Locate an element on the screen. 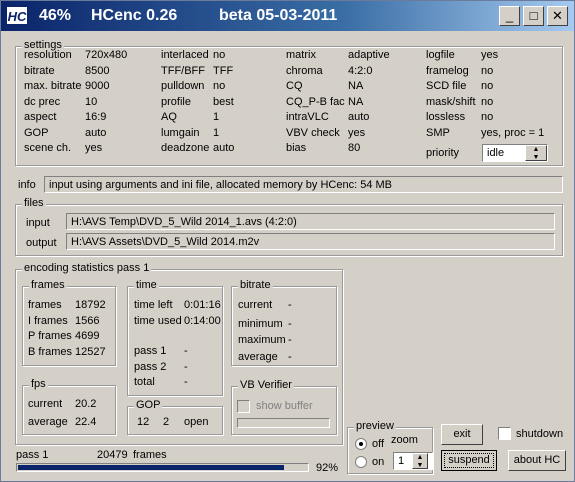 The height and width of the screenshot is (482, 575). preview-on-label: on is located at coordinates (378, 462).